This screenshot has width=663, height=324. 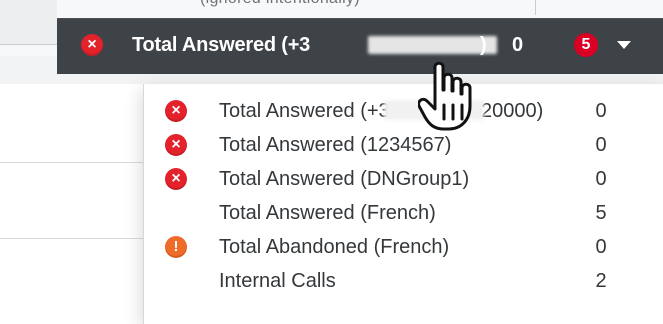 What do you see at coordinates (176, 247) in the screenshot?
I see `warning-icon: !` at bounding box center [176, 247].